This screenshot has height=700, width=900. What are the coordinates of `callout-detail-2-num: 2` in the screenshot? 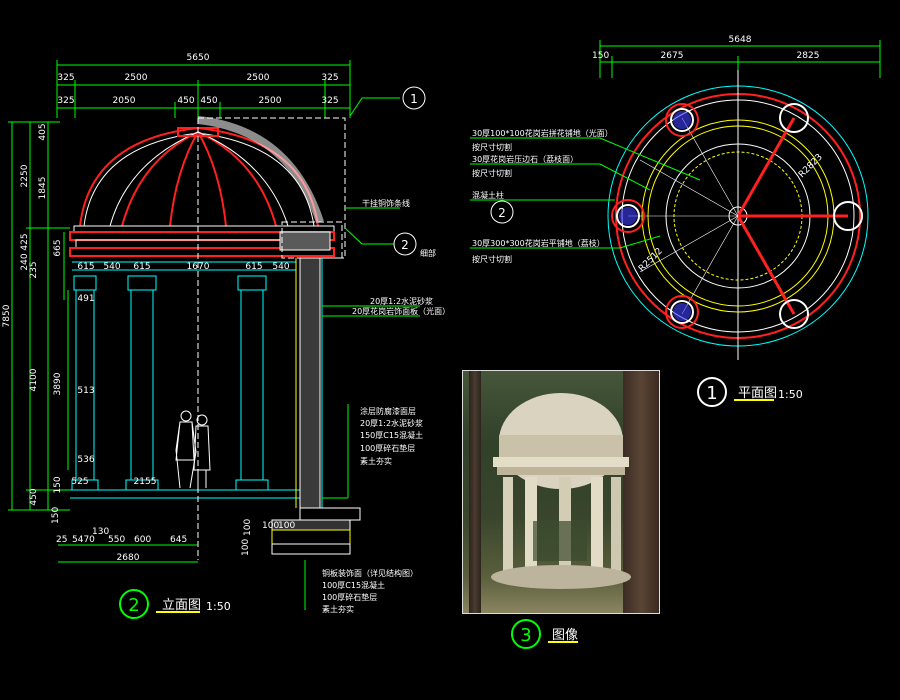 It's located at (405, 245).